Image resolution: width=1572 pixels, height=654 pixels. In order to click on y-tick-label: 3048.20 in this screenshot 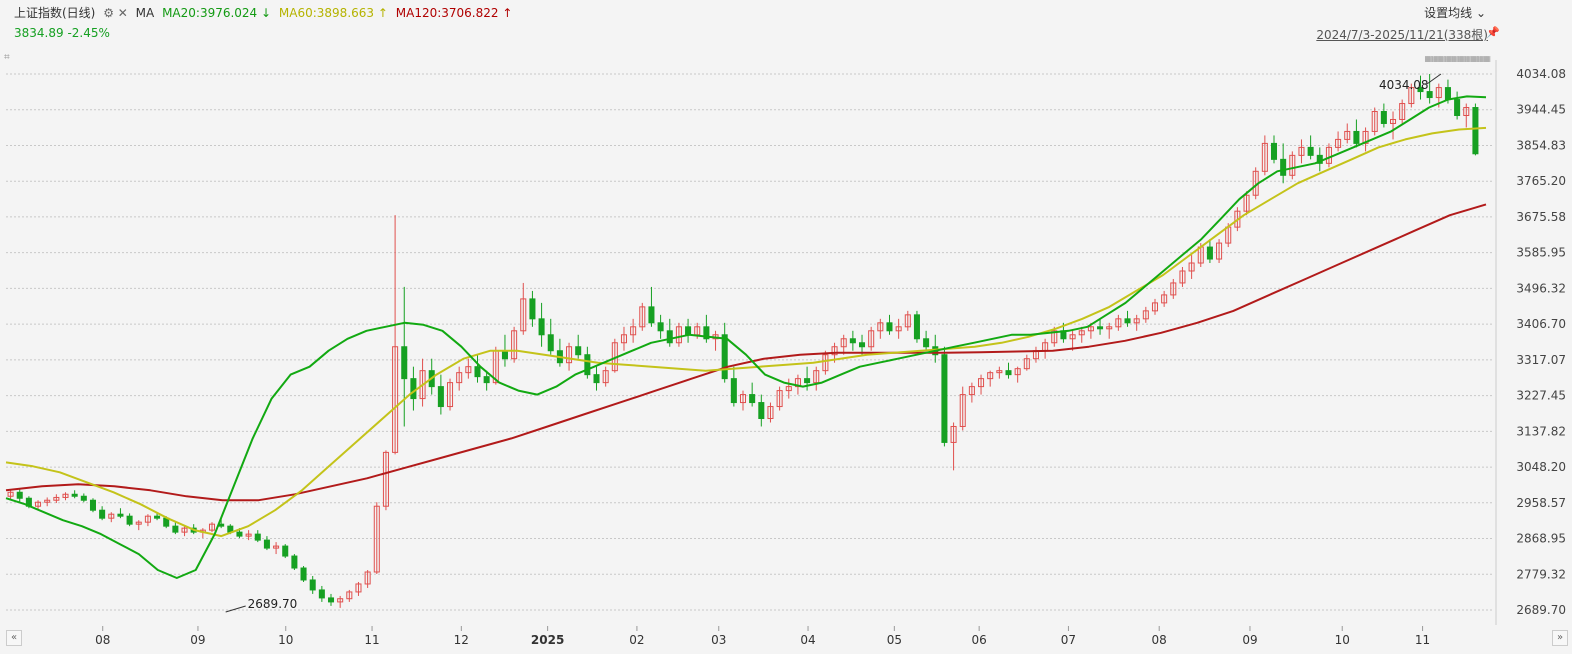, I will do `click(1541, 467)`.